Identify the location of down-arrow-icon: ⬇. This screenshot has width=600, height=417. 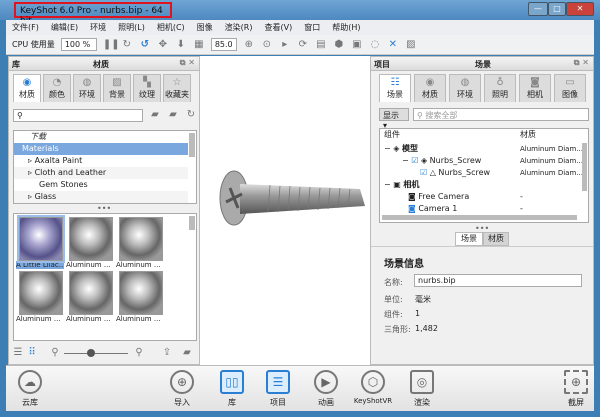
(181, 45).